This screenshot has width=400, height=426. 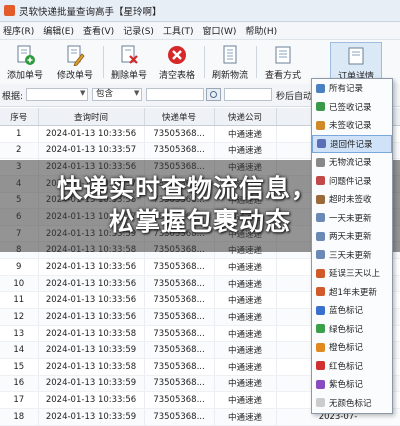 I want to click on view-mode-button: 查看方式, so click(x=283, y=62).